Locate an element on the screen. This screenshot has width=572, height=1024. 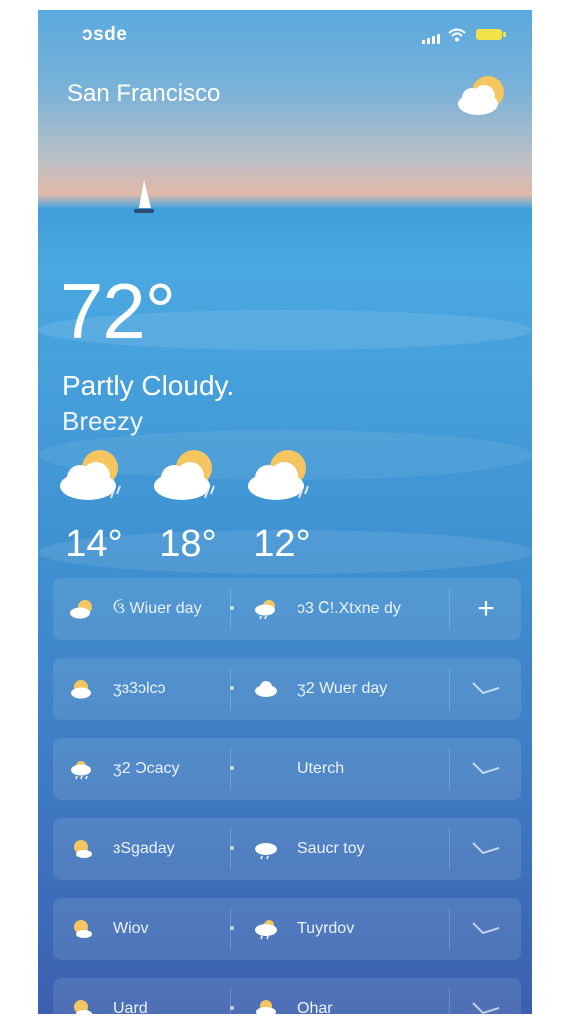
city-name: San Francisco is located at coordinates (144, 93).